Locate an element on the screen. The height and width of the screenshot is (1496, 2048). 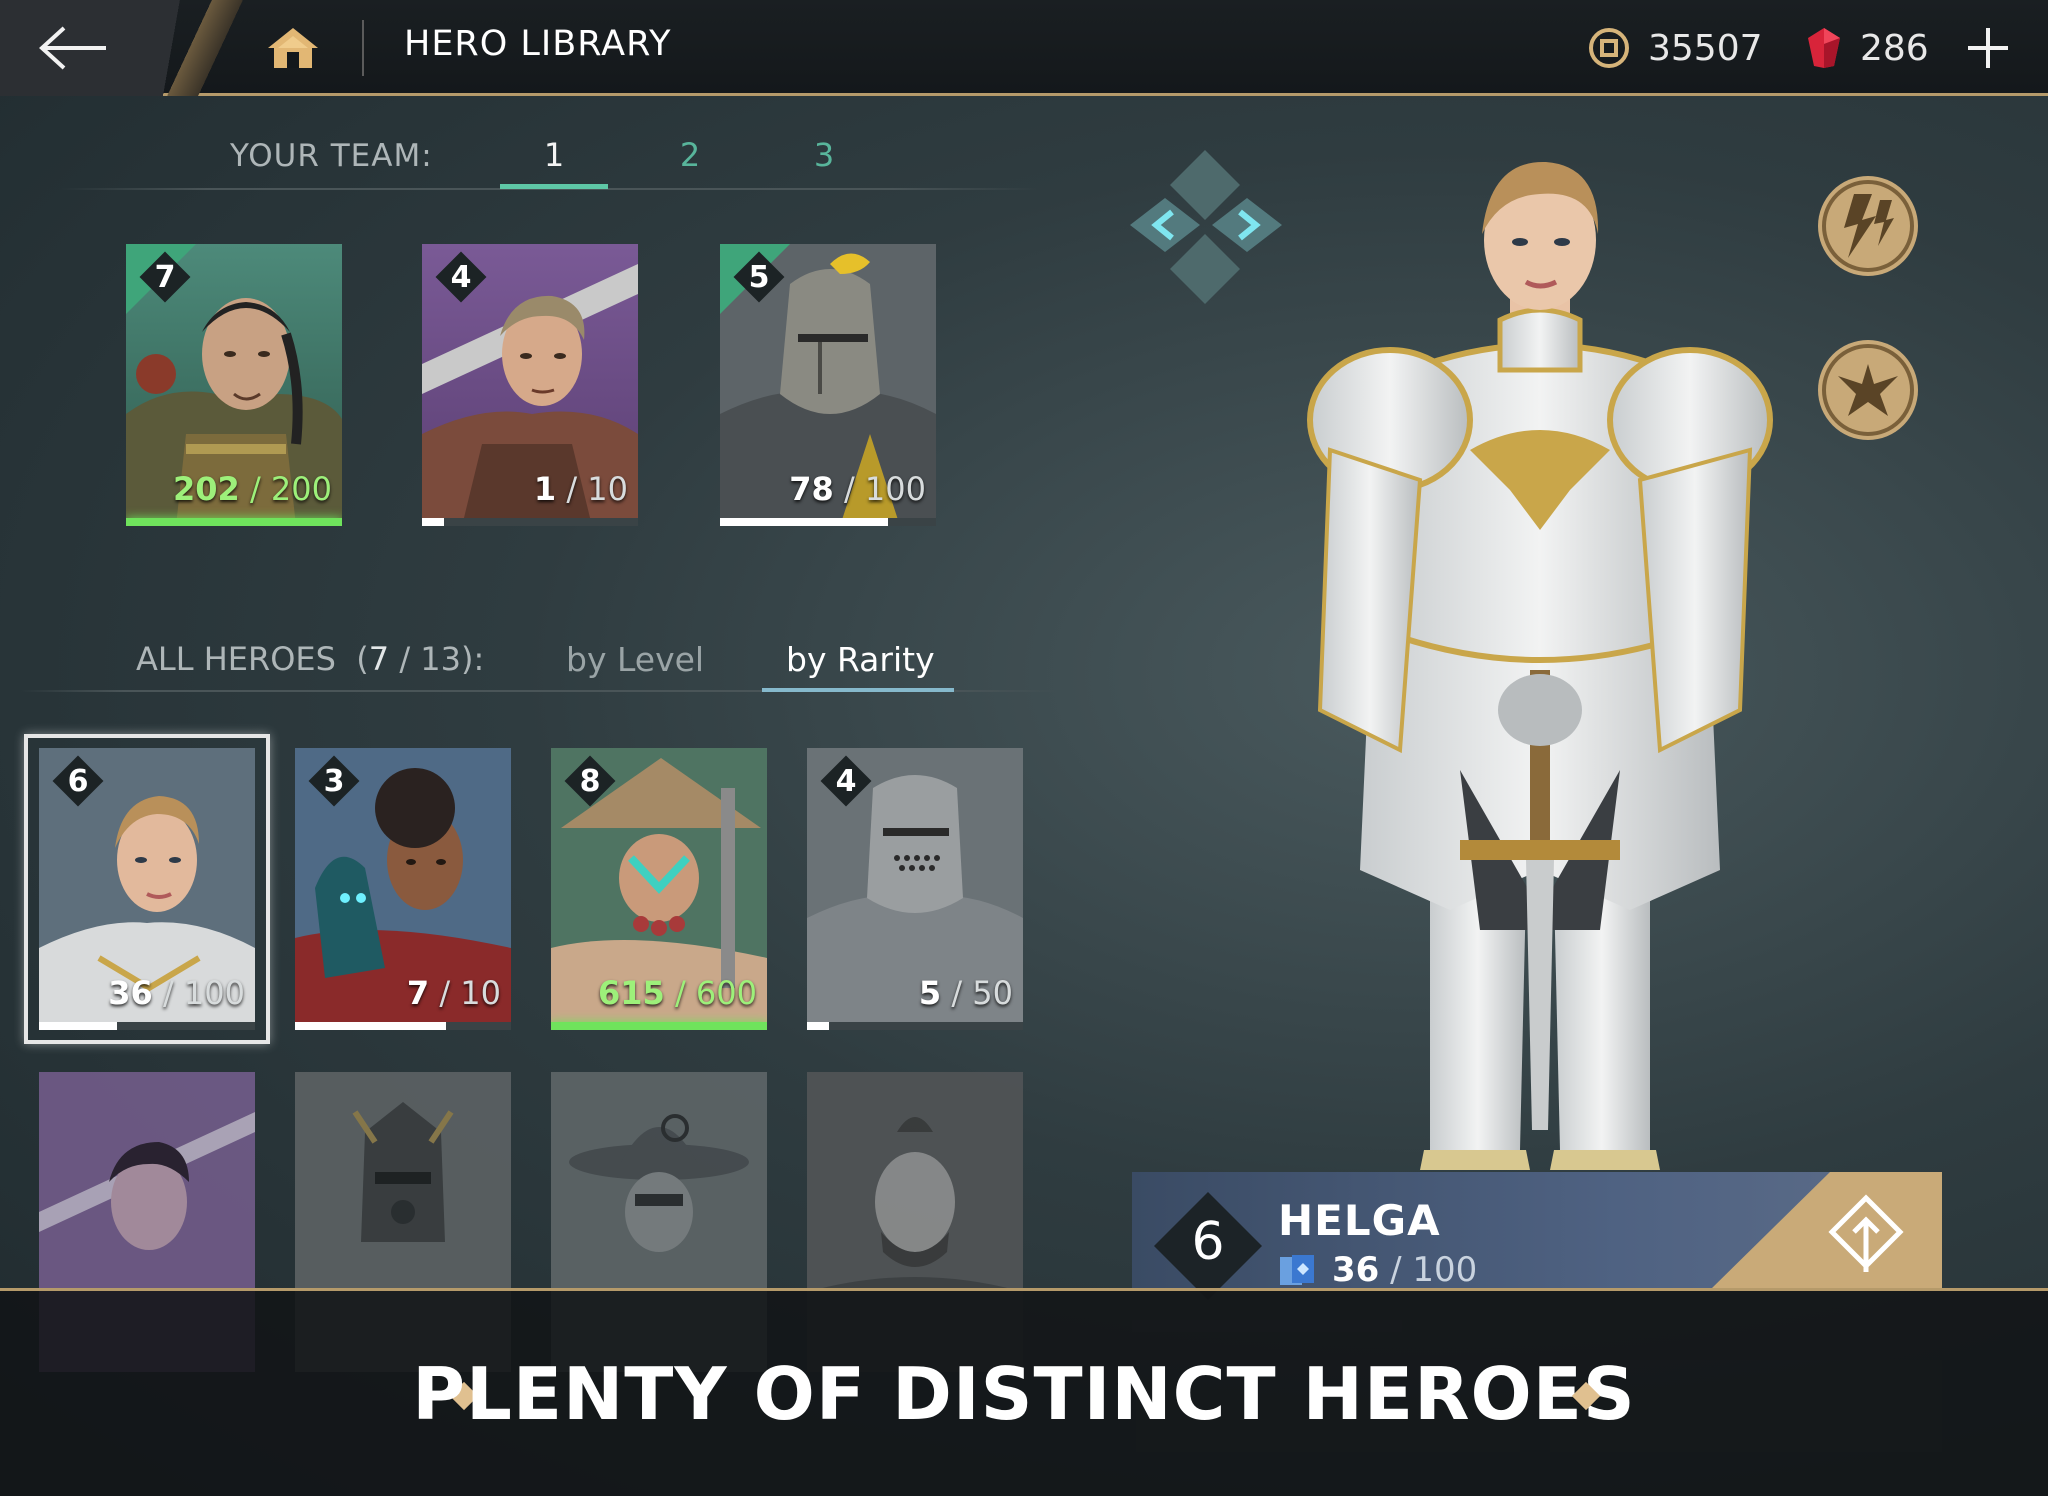
plus-icon is located at coordinates (1988, 48).